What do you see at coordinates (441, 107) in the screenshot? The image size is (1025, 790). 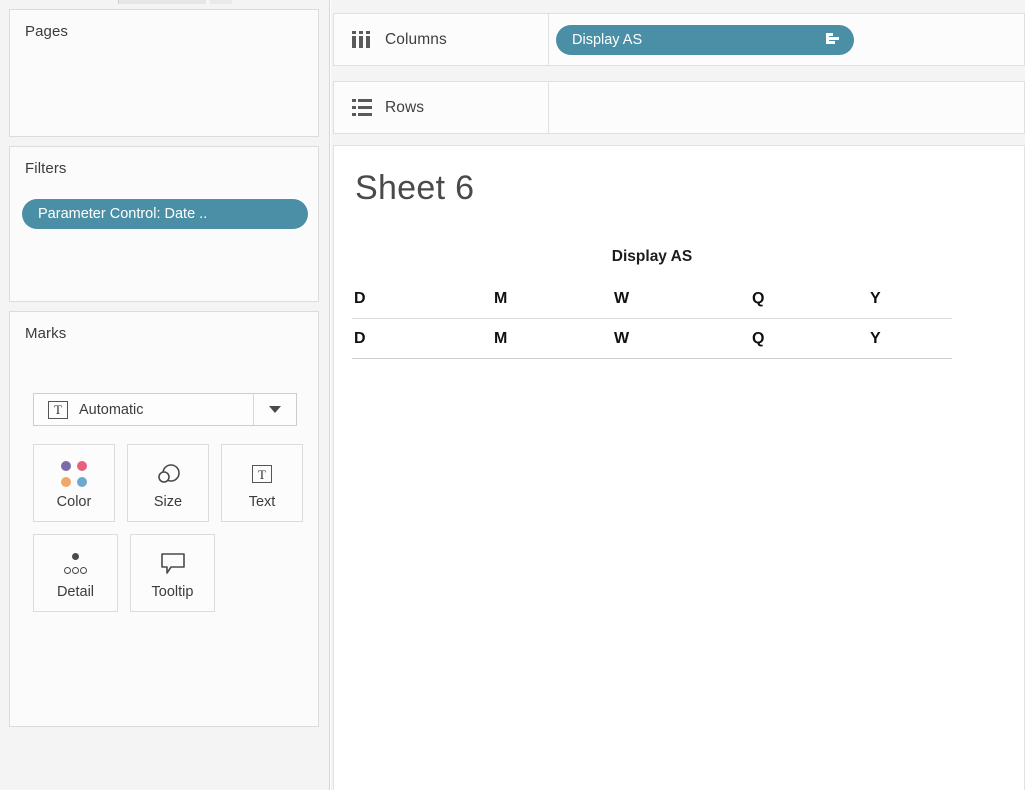 I see `rows-shelf-label-box: Rows` at bounding box center [441, 107].